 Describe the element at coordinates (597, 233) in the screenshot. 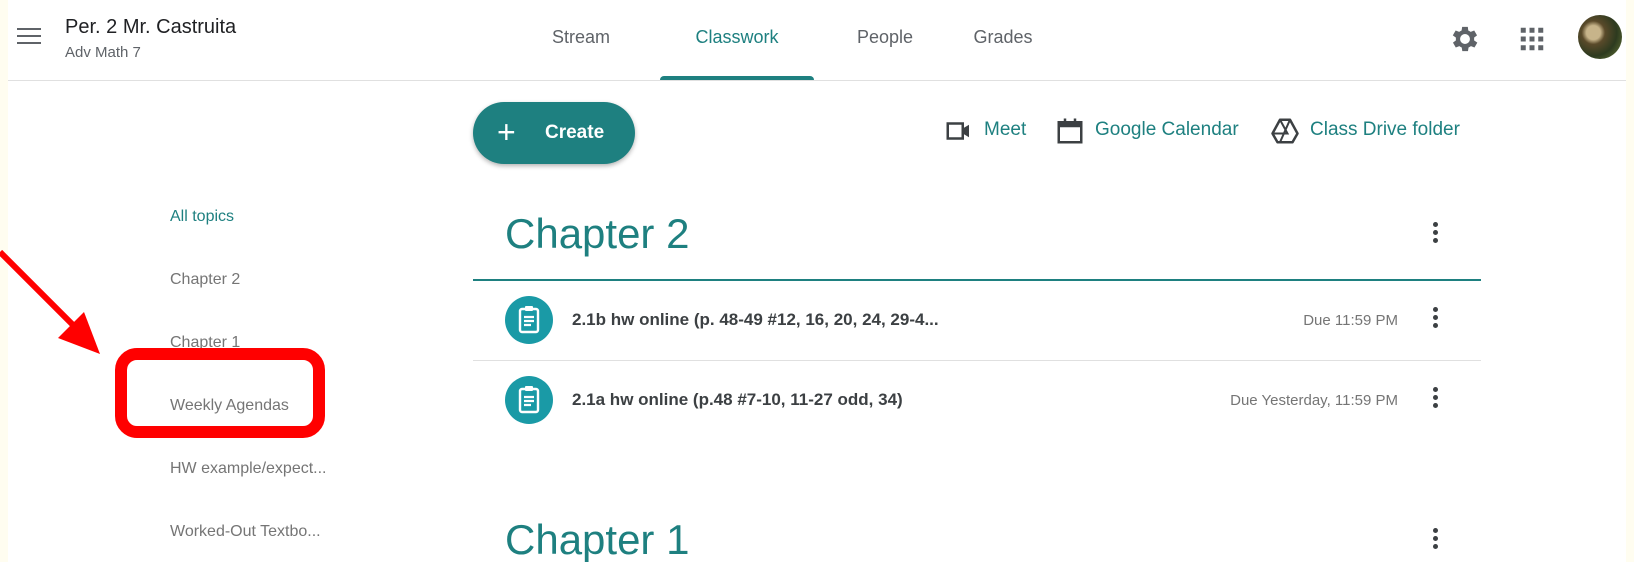

I see `section-title-chapter-2: Chapter 2` at that location.